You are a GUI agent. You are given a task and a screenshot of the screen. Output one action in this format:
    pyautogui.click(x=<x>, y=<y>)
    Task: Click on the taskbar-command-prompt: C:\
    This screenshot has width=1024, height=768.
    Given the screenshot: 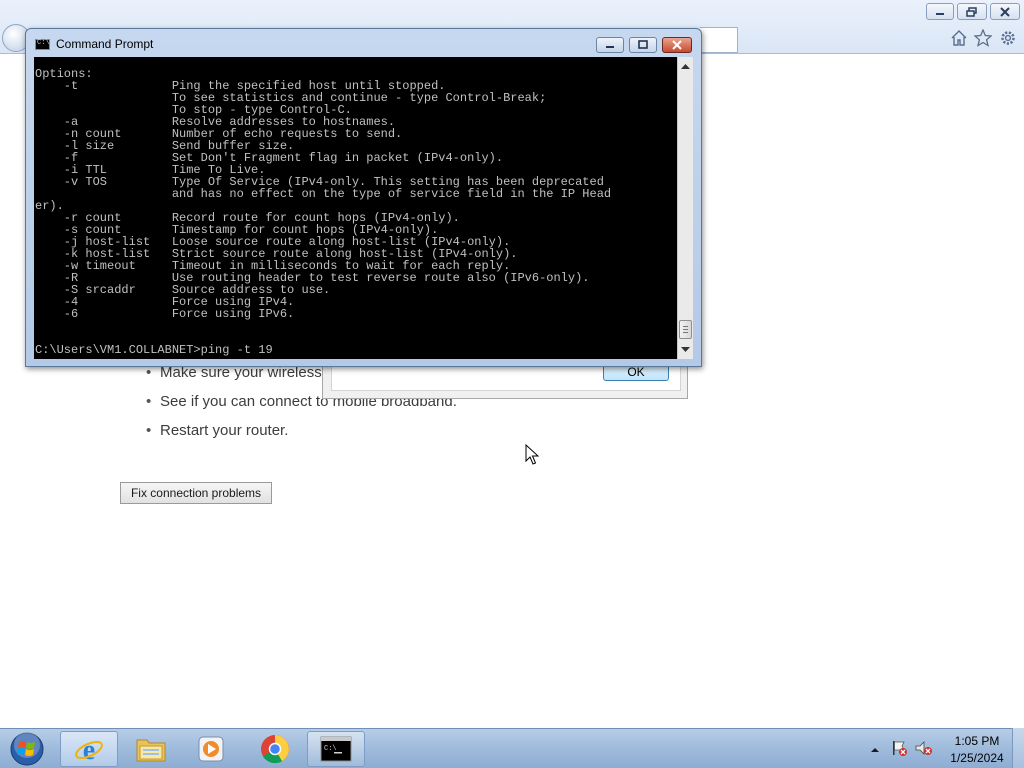 What is the action you would take?
    pyautogui.click(x=336, y=749)
    